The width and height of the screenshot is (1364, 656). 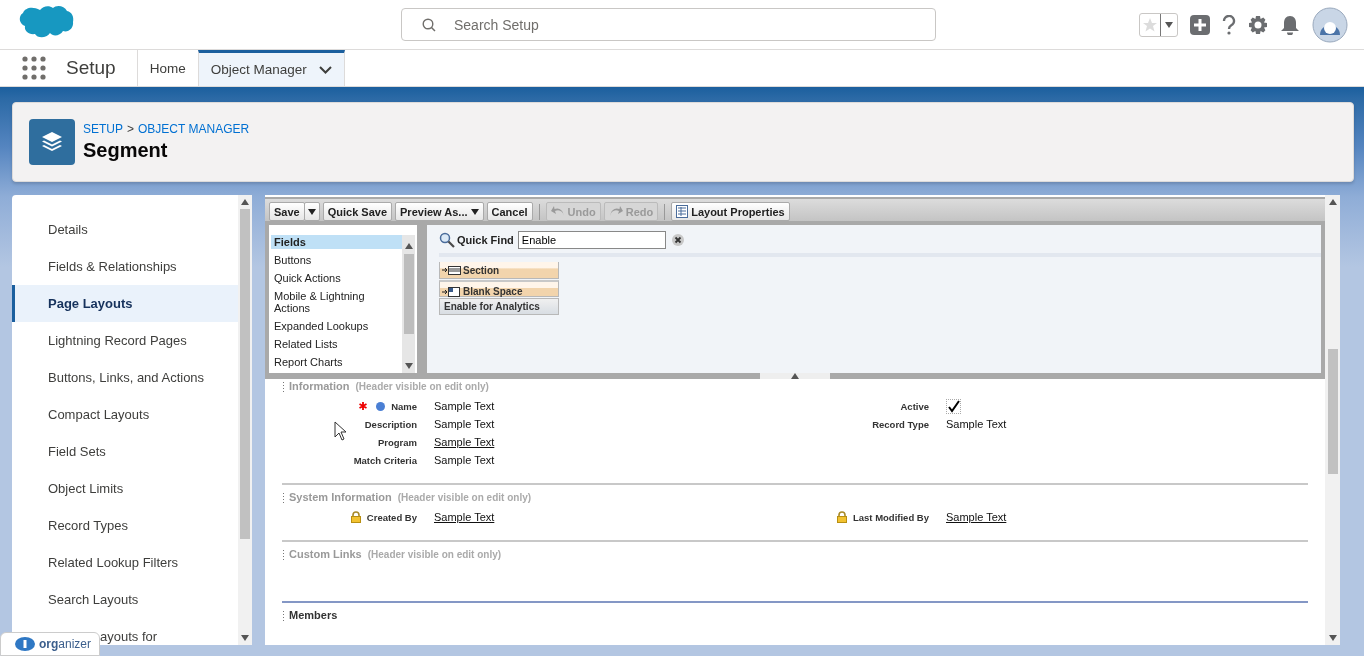 What do you see at coordinates (1258, 24) in the screenshot?
I see `settings-icon` at bounding box center [1258, 24].